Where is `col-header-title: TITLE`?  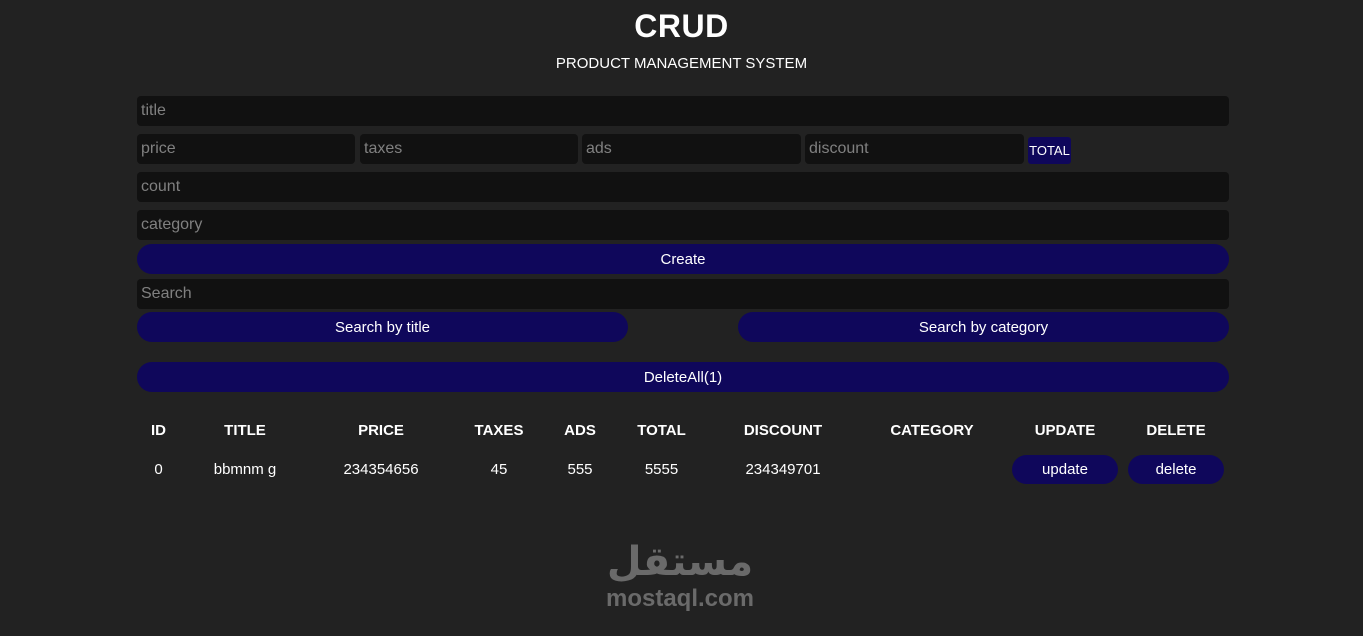 col-header-title: TITLE is located at coordinates (245, 430).